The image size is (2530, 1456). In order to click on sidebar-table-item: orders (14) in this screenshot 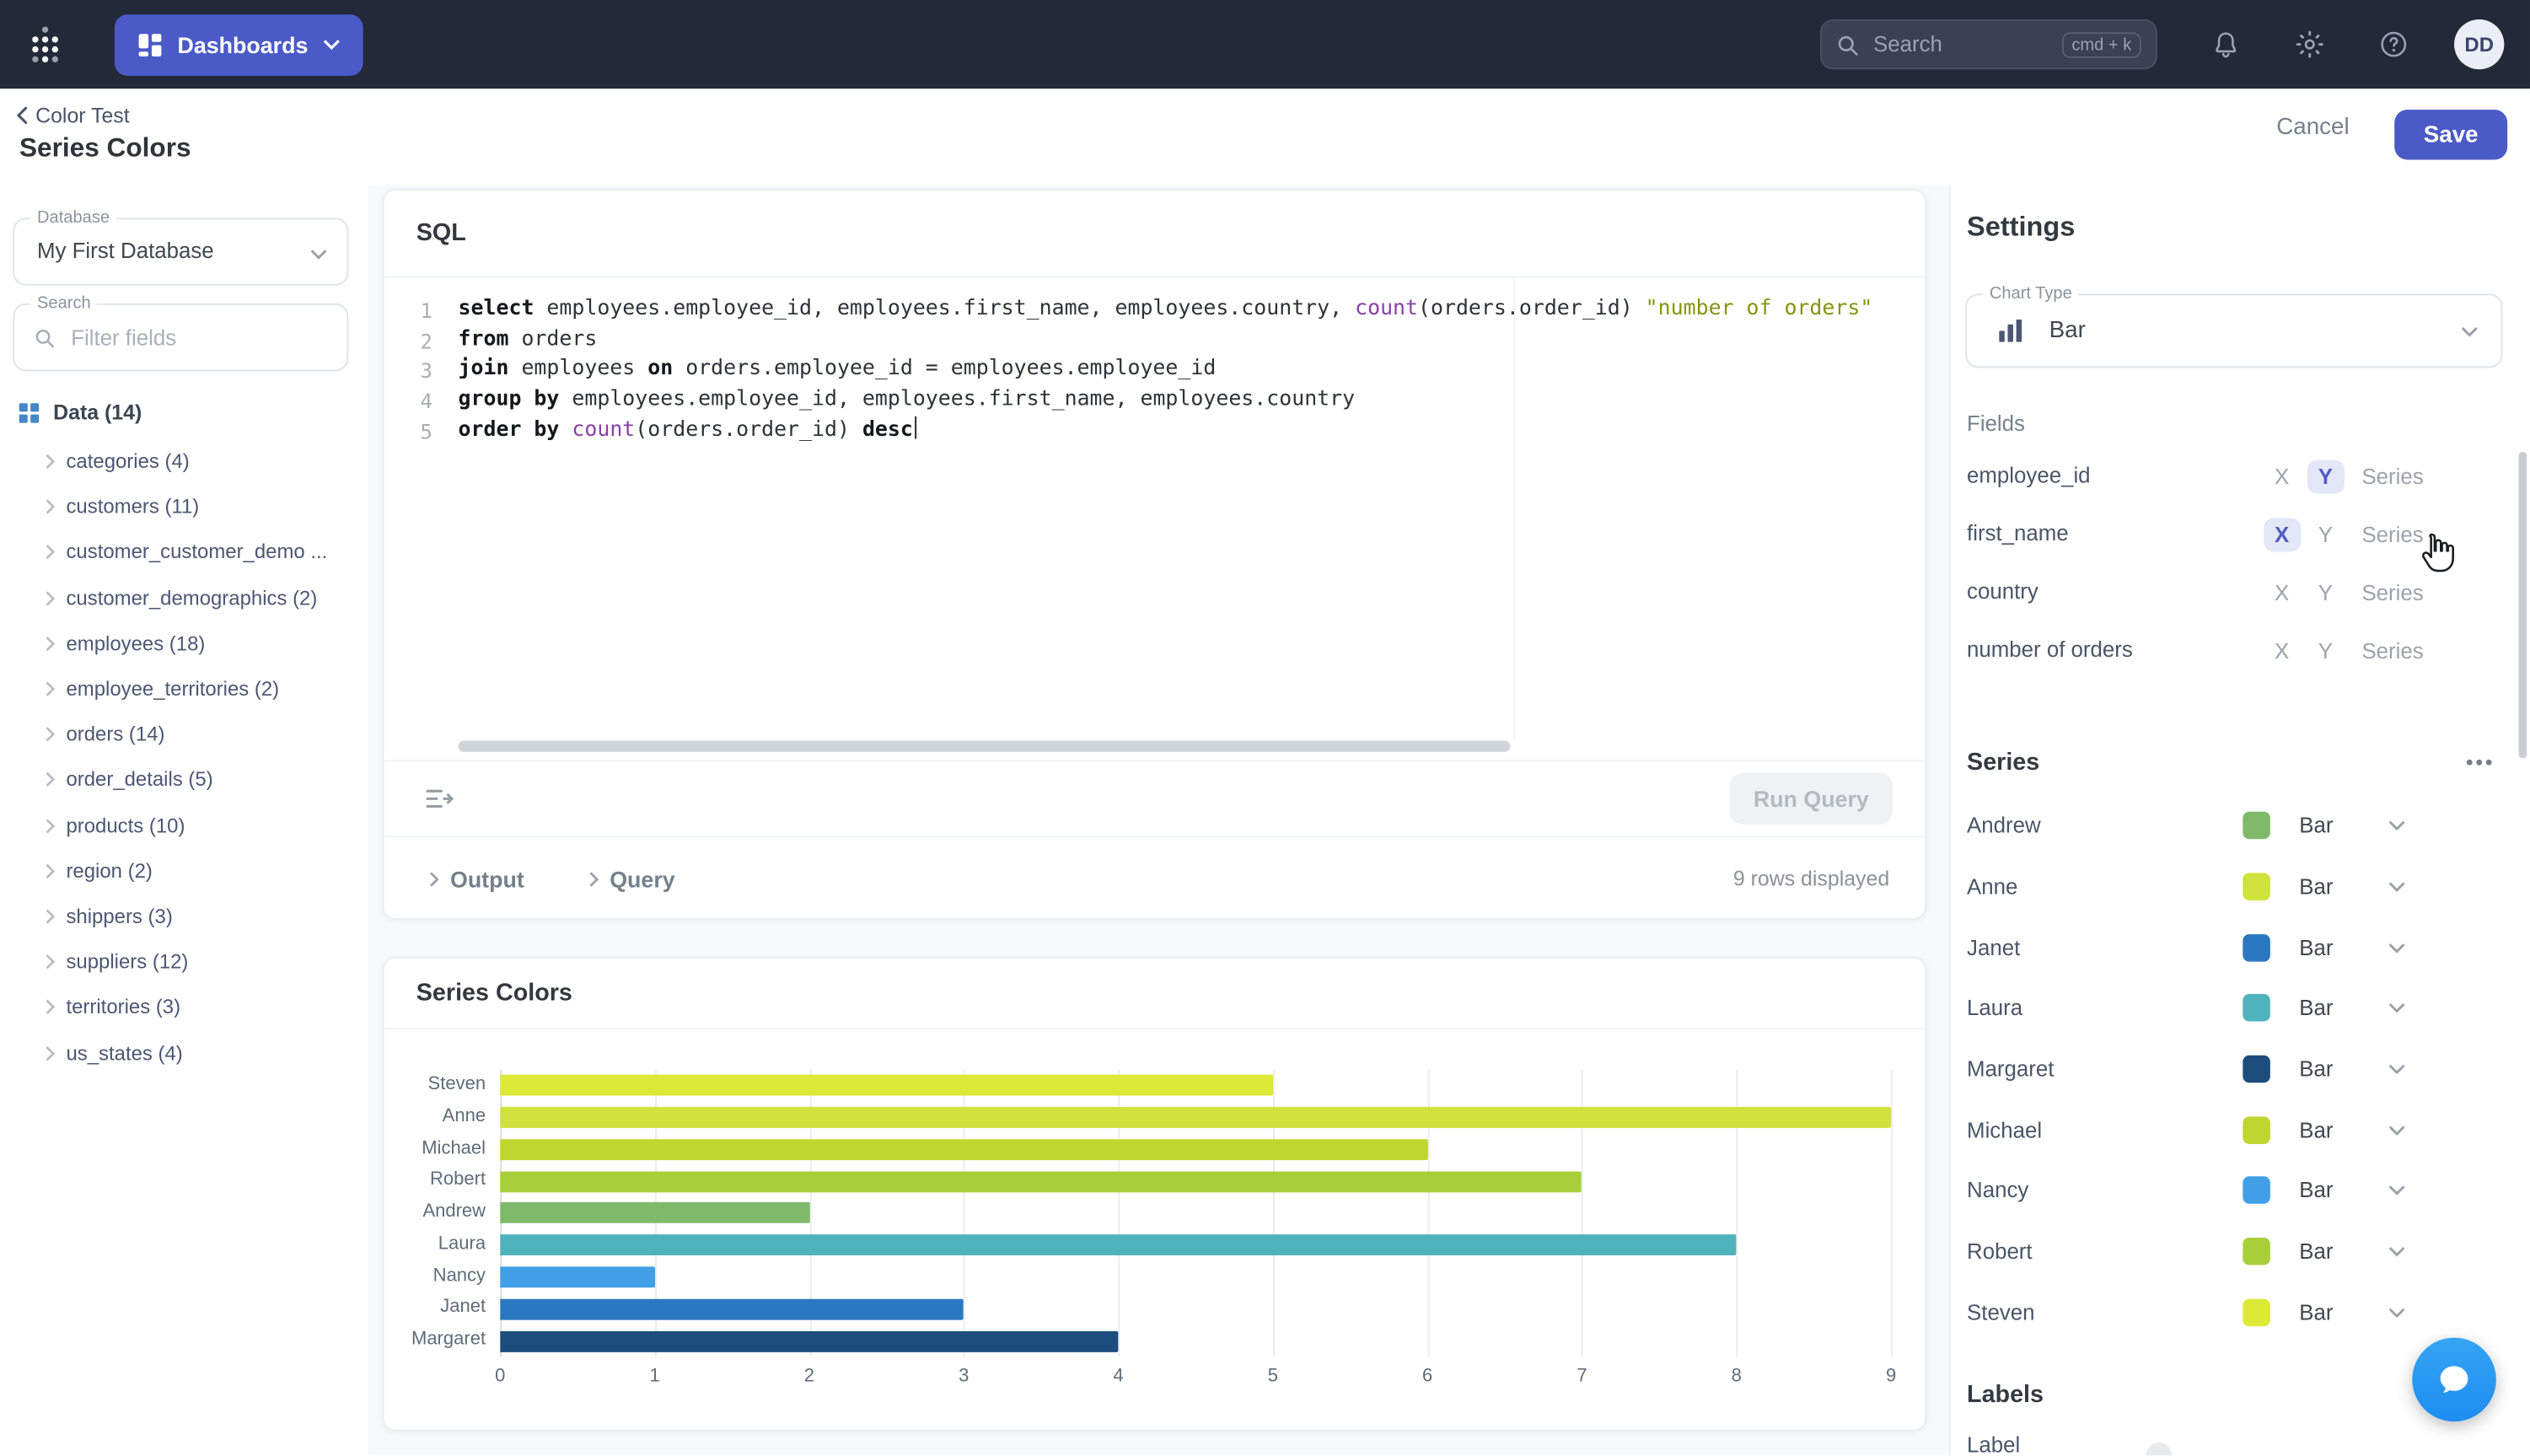, I will do `click(184, 734)`.